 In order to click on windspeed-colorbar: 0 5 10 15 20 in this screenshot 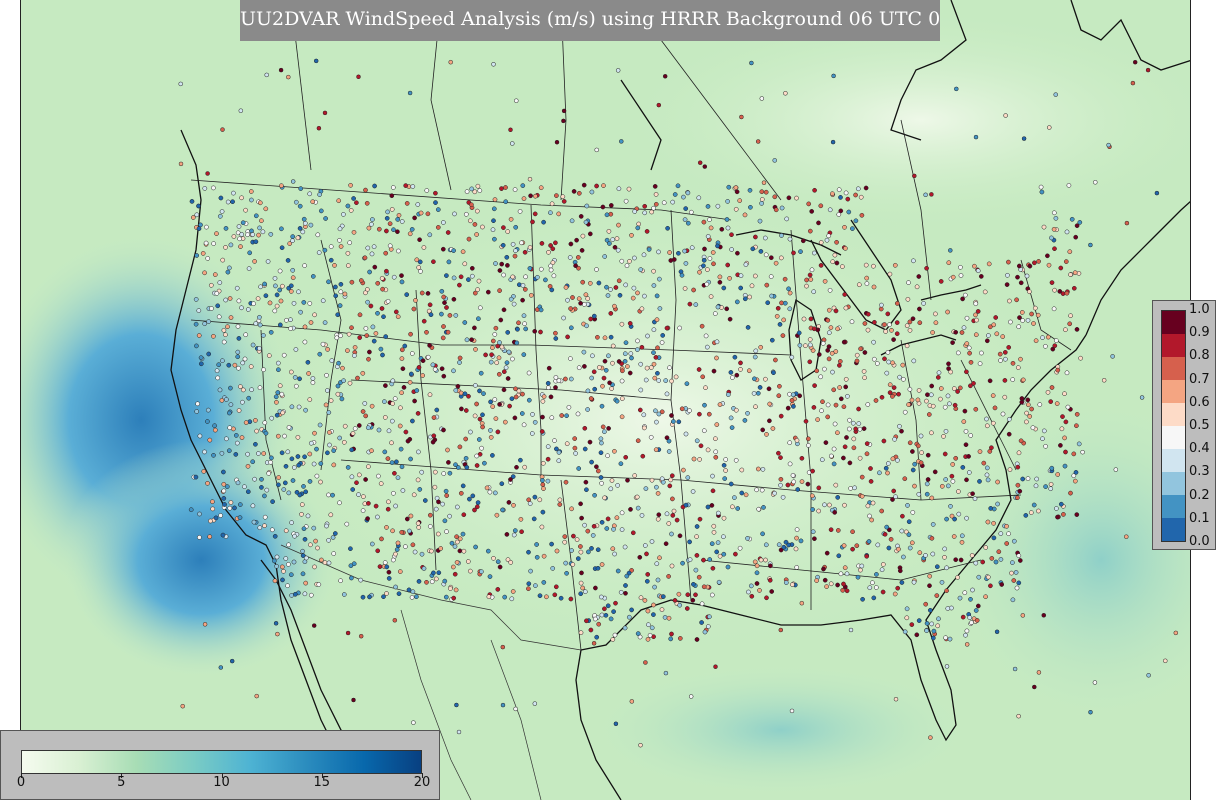, I will do `click(220, 765)`.